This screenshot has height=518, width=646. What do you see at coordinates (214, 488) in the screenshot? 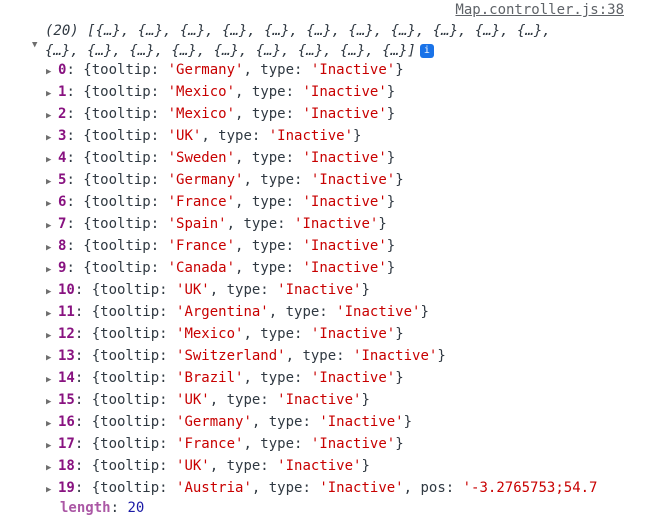
I see `tooltip-value: 'Austria'` at bounding box center [214, 488].